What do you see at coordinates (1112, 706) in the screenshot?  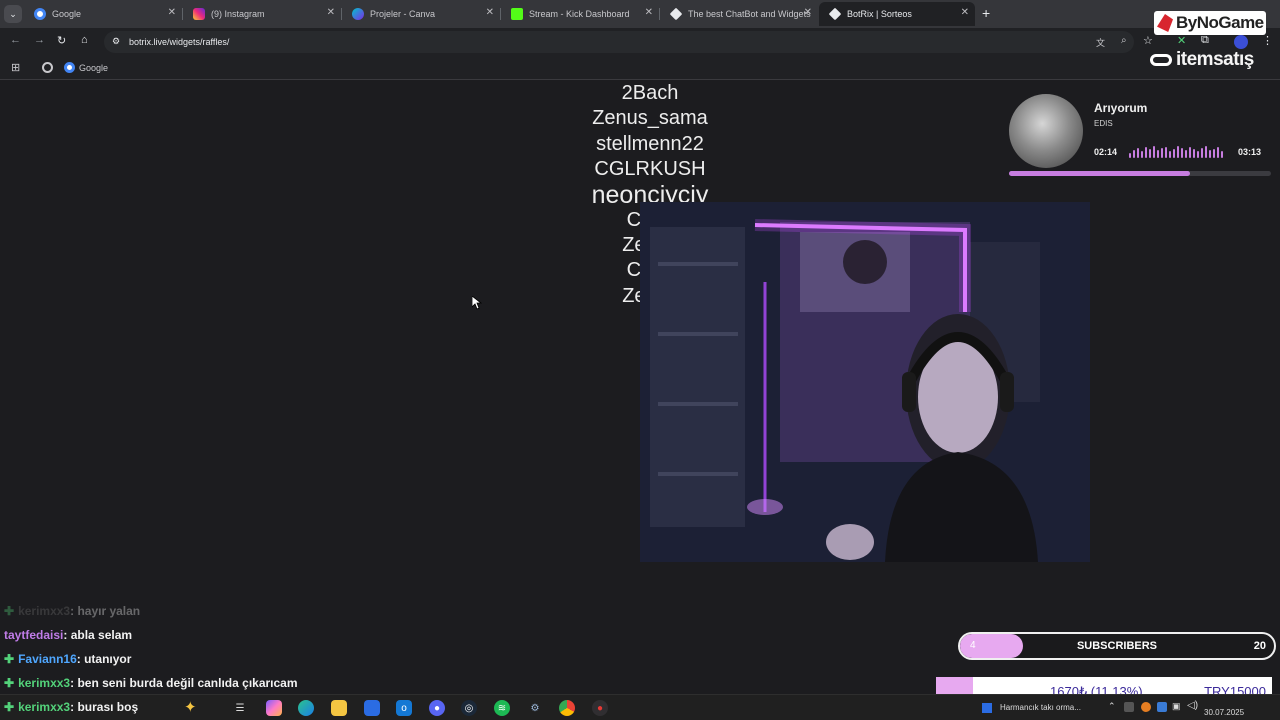 I see `tray-chevron-icon: ⌃` at bounding box center [1112, 706].